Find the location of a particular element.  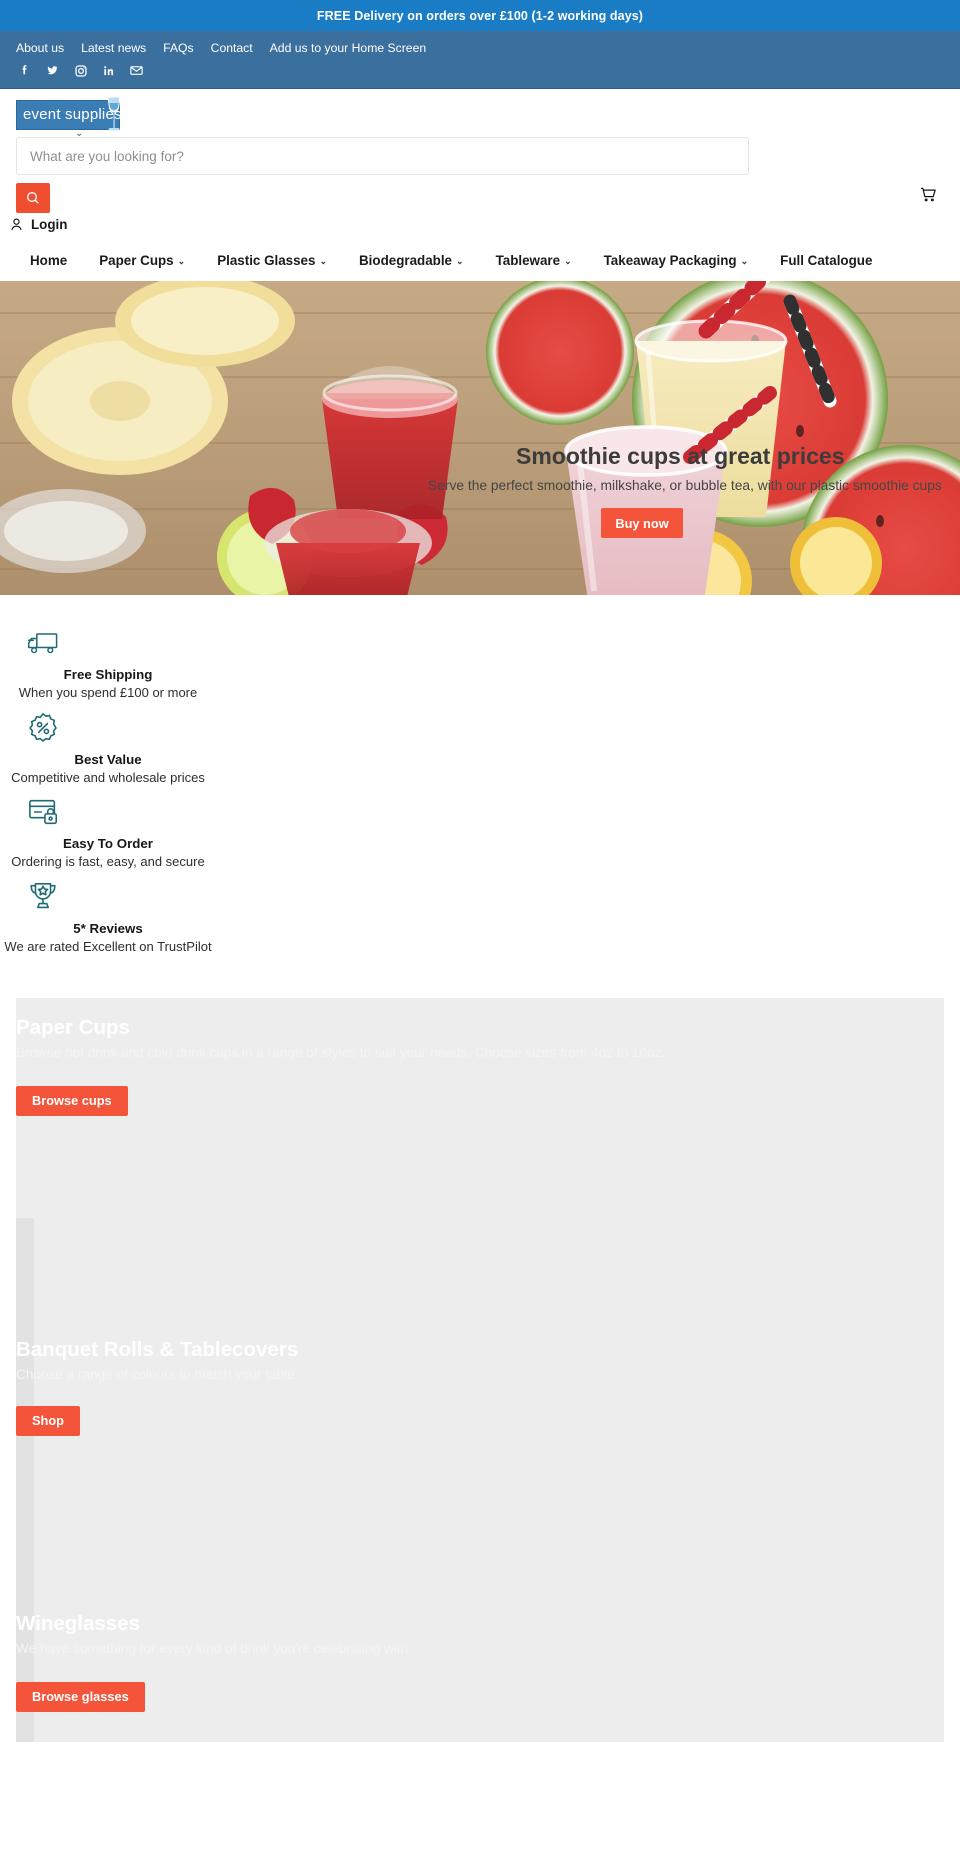

secure-card-icon is located at coordinates (108, 812).